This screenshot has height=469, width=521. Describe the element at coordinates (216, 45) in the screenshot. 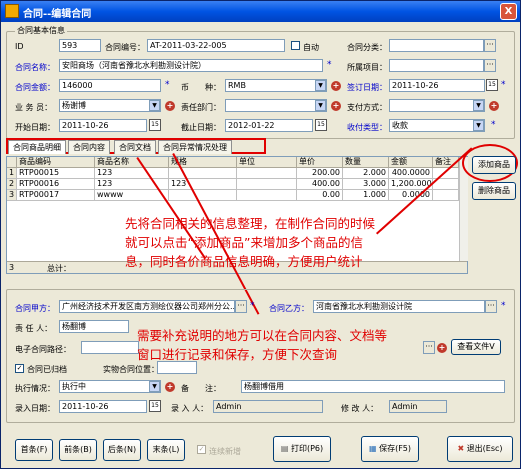

I see `contract-no-field: AT-2011-03-22-005` at that location.